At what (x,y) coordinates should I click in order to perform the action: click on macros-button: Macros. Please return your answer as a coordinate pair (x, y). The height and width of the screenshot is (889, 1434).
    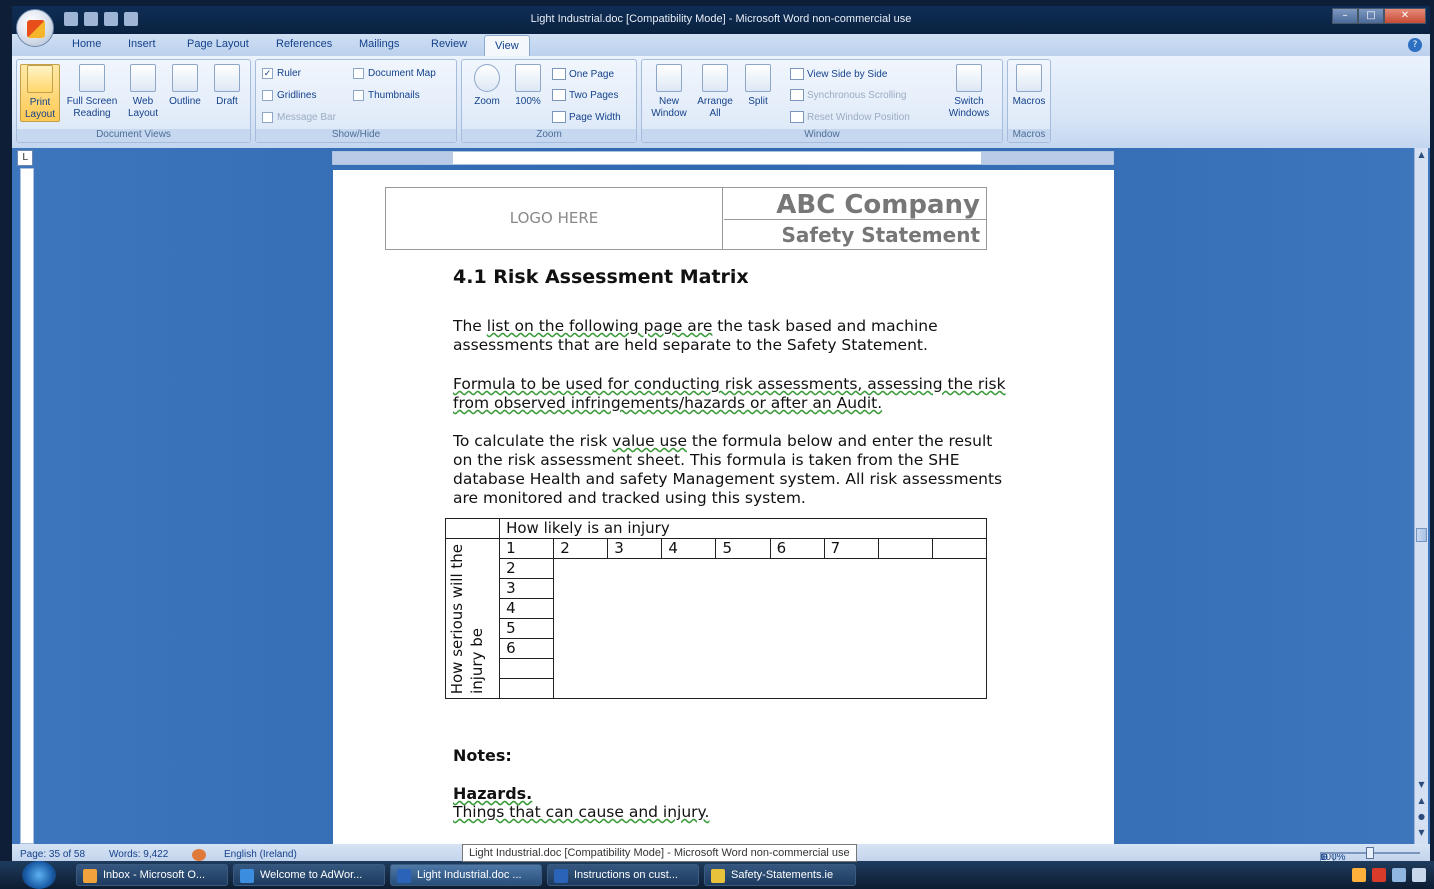
    Looking at the image, I should click on (1029, 86).